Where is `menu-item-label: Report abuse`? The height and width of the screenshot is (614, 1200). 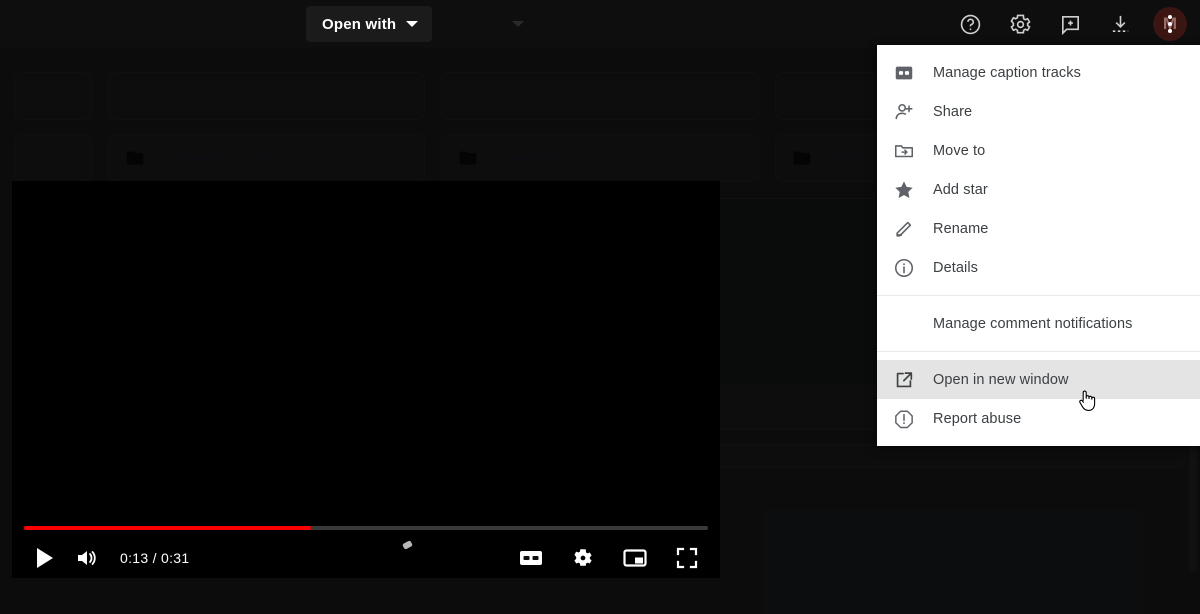 menu-item-label: Report abuse is located at coordinates (977, 418).